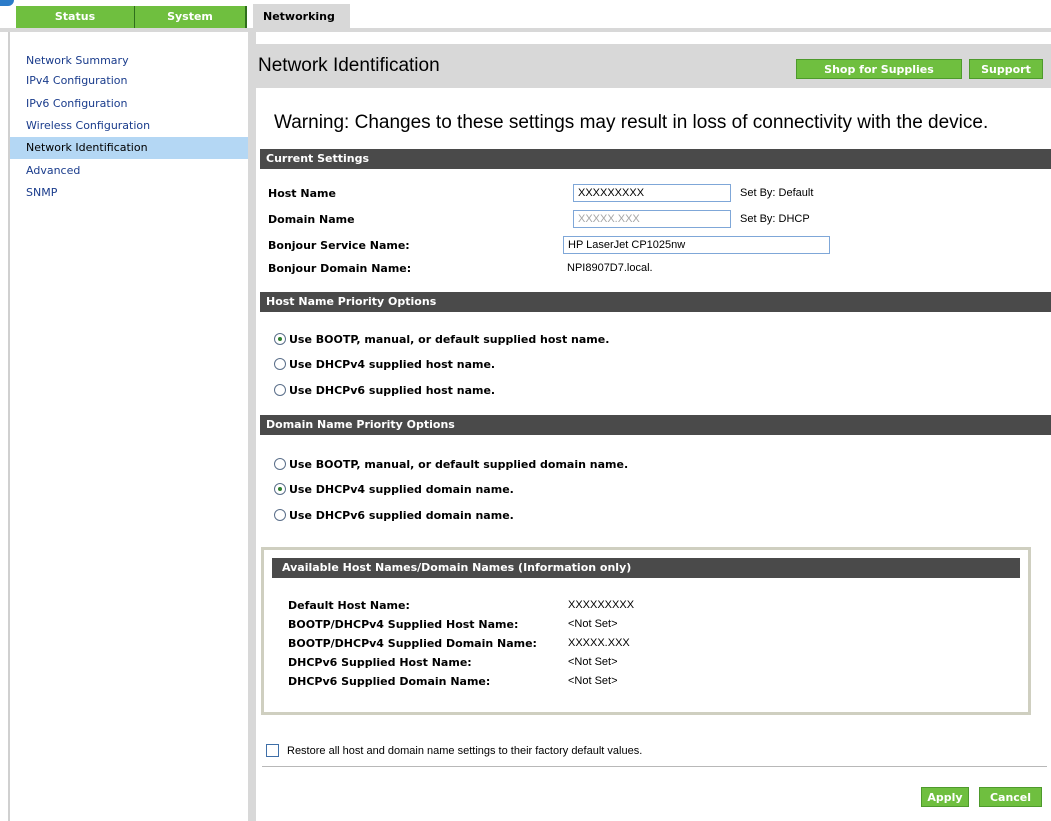 The height and width of the screenshot is (821, 1051). What do you see at coordinates (349, 605) in the screenshot?
I see `info-row-label: Default Host Name:` at bounding box center [349, 605].